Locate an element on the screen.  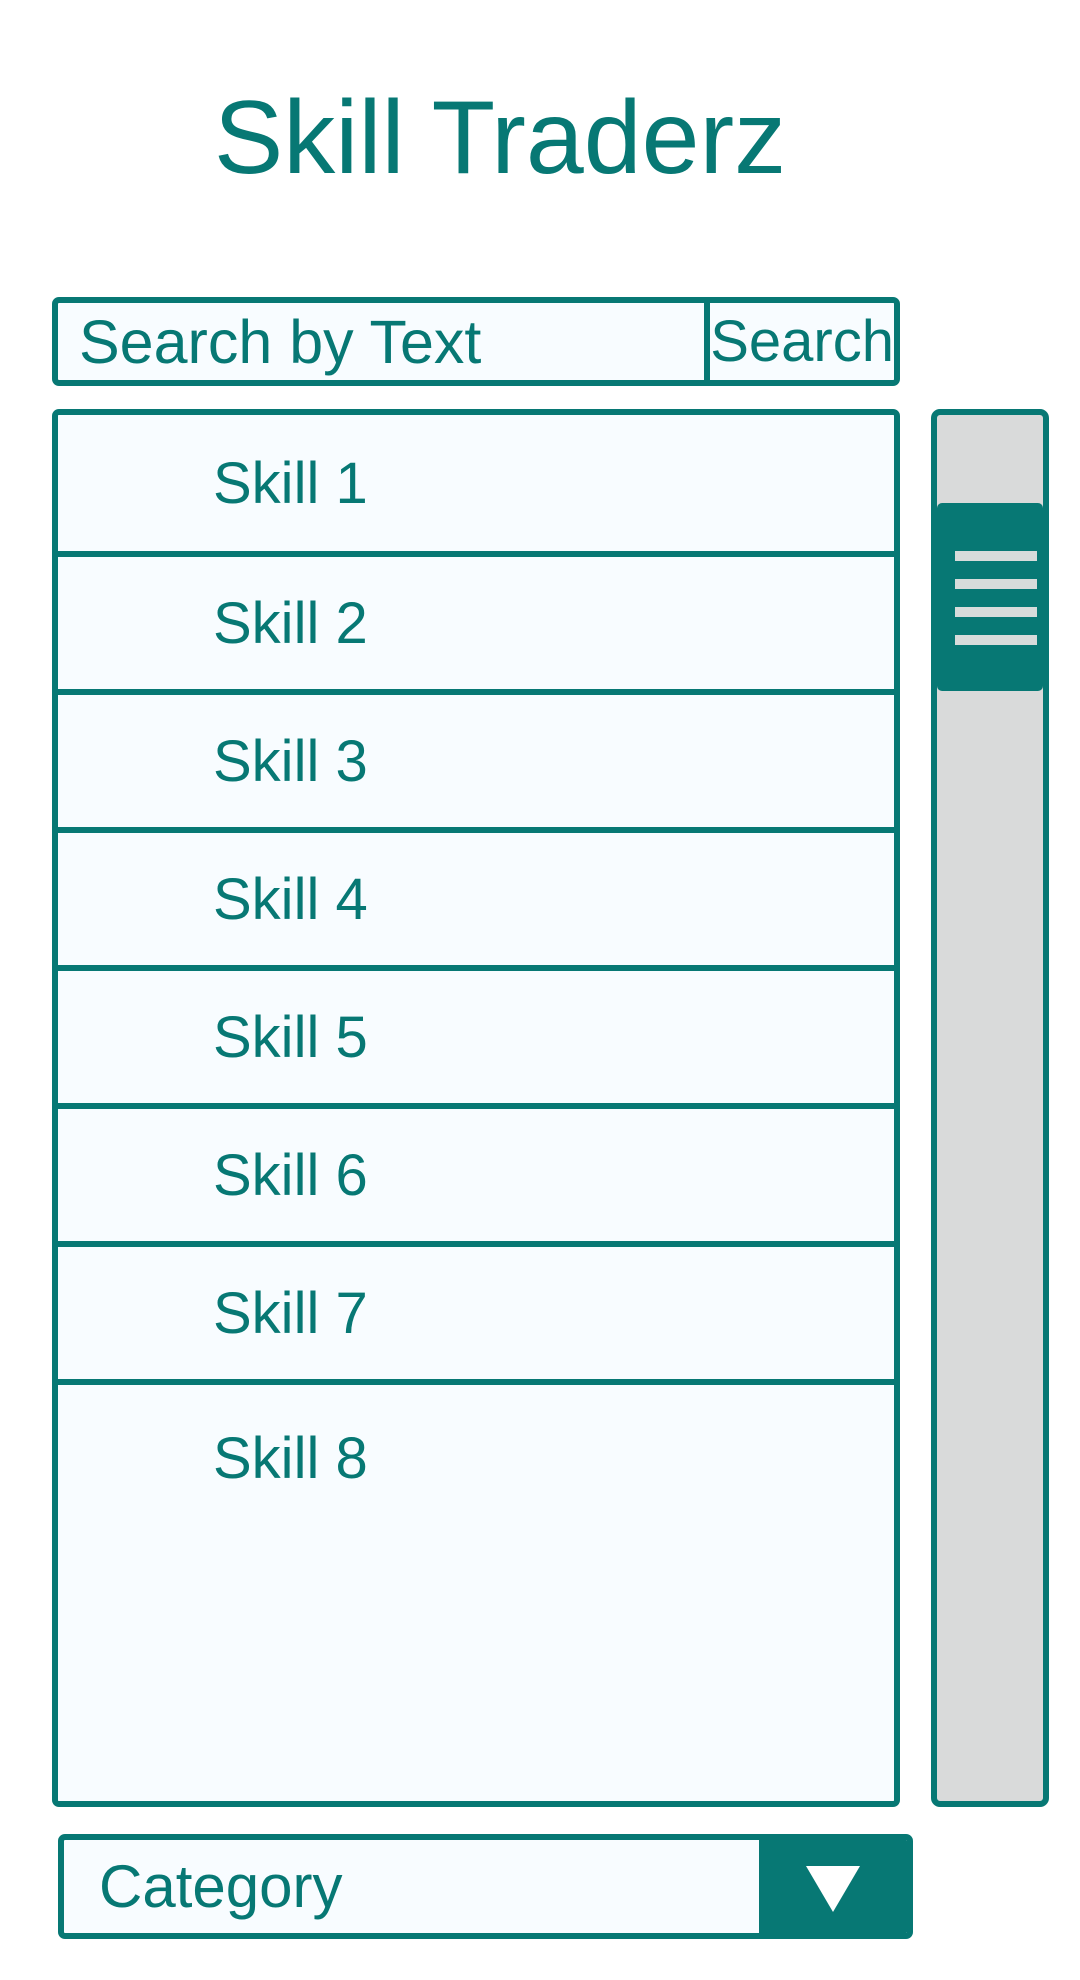
category-label: Category is located at coordinates (221, 1886).